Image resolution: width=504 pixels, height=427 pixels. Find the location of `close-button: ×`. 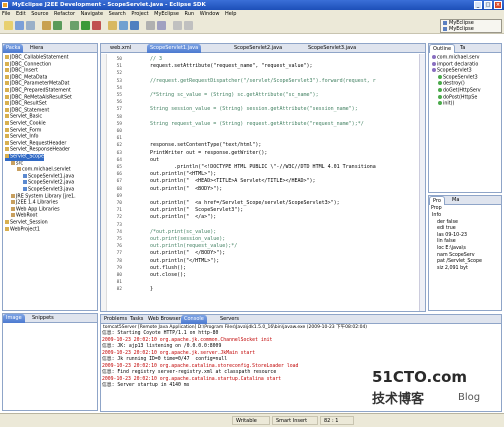

close-button: × is located at coordinates (498, 5).